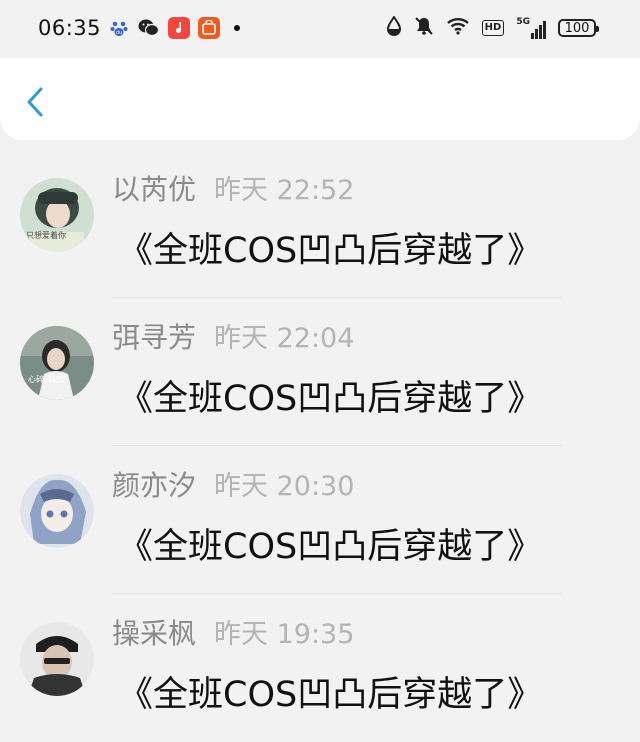 The image size is (640, 742). I want to click on status-bar: 06:35 du HD 5G 100, so click(320, 29).